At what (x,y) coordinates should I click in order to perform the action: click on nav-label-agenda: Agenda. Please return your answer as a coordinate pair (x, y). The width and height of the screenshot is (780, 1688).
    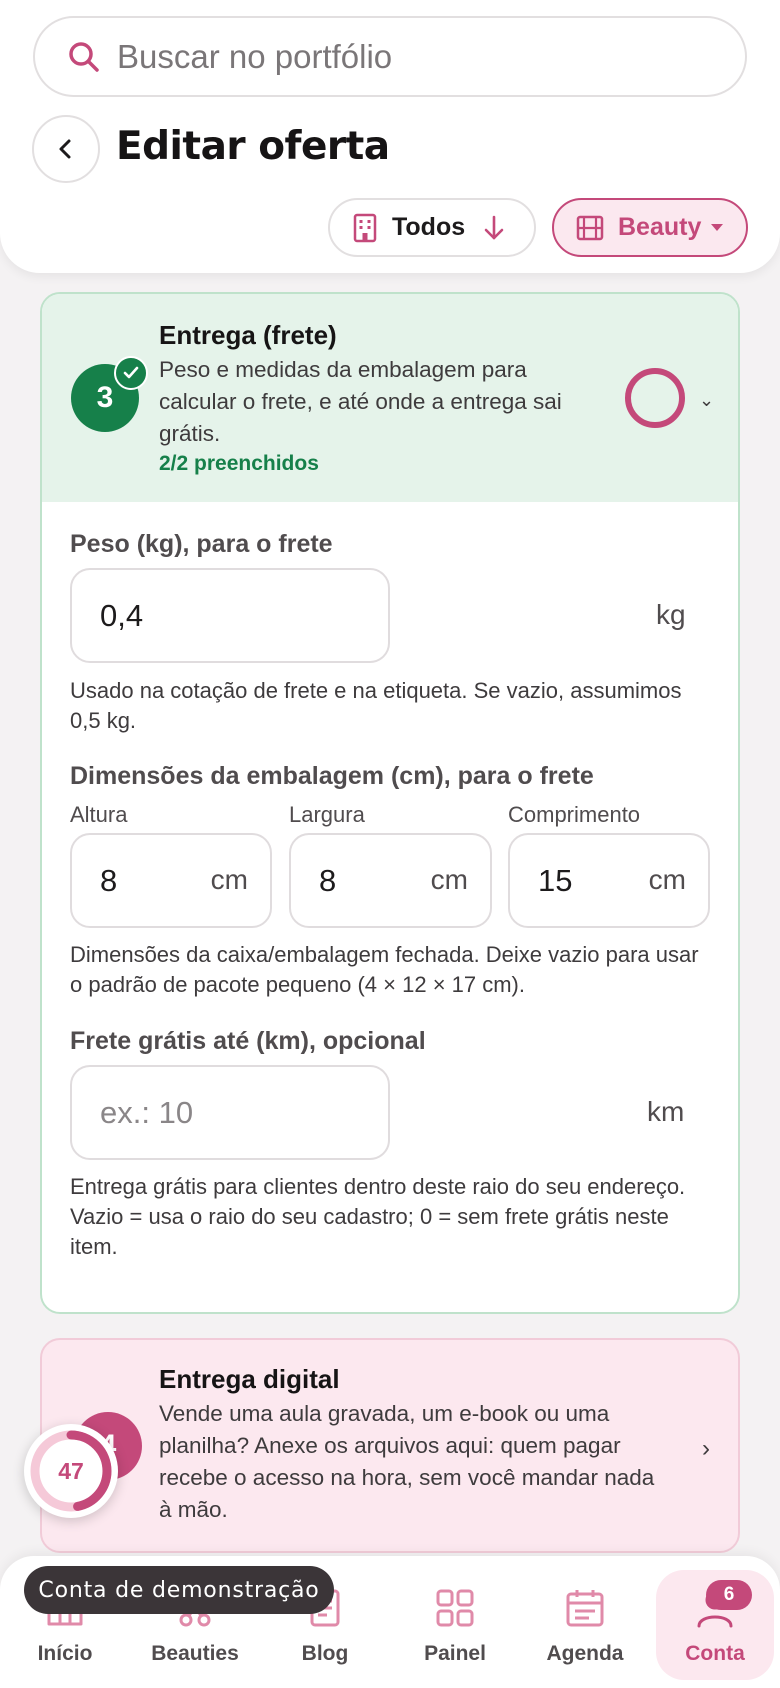
    Looking at the image, I should click on (585, 1653).